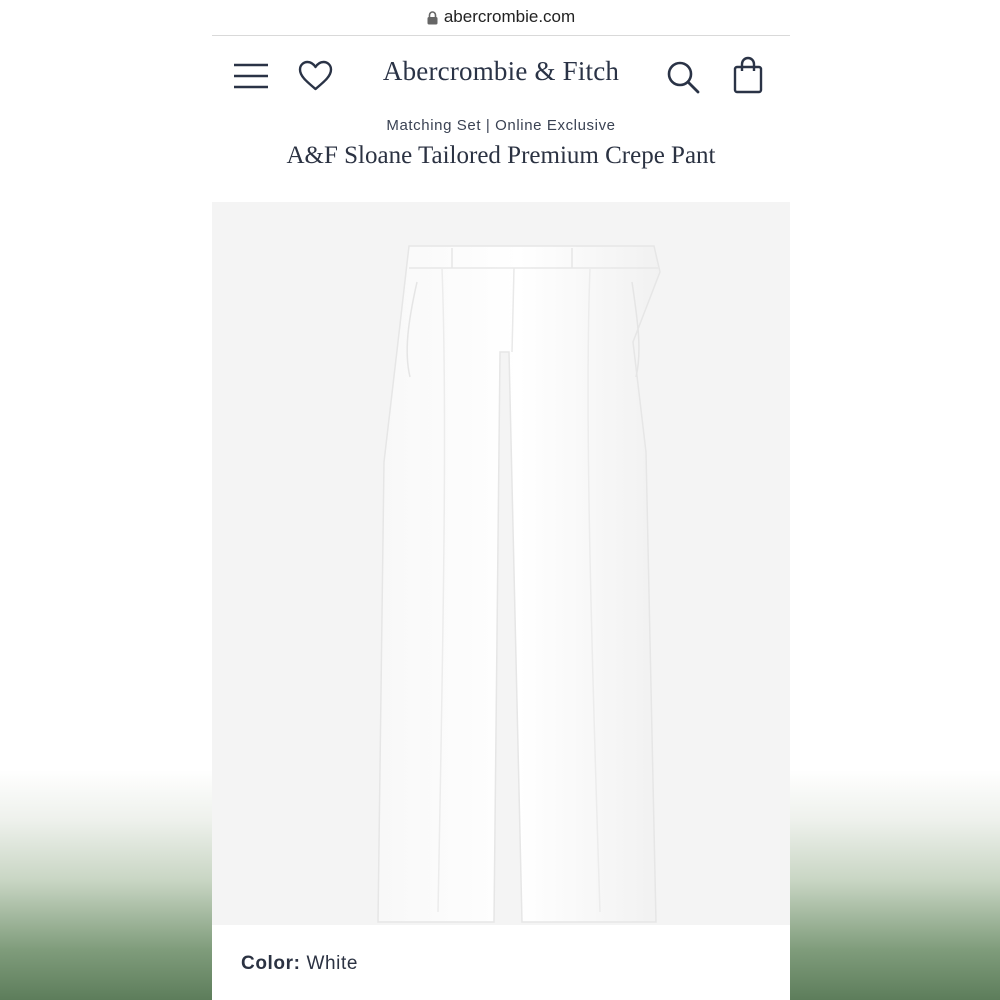  What do you see at coordinates (432, 18) in the screenshot?
I see `lock-icon` at bounding box center [432, 18].